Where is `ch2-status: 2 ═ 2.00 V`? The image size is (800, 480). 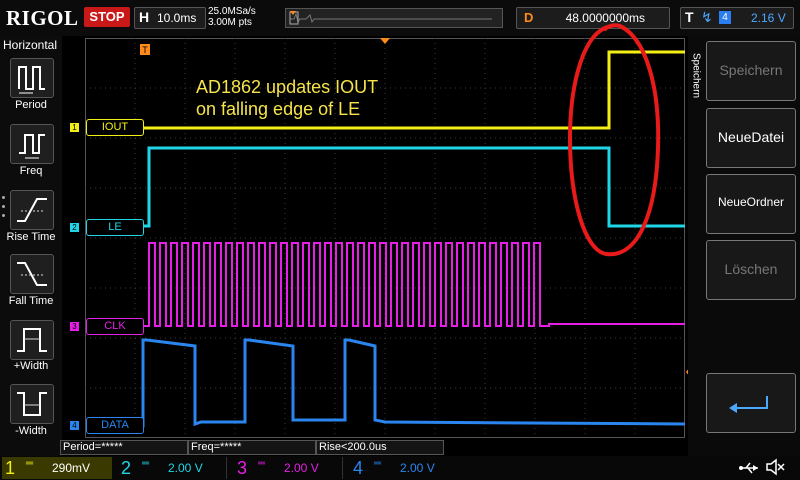
ch2-status: 2 ═ 2.00 V is located at coordinates (172, 468).